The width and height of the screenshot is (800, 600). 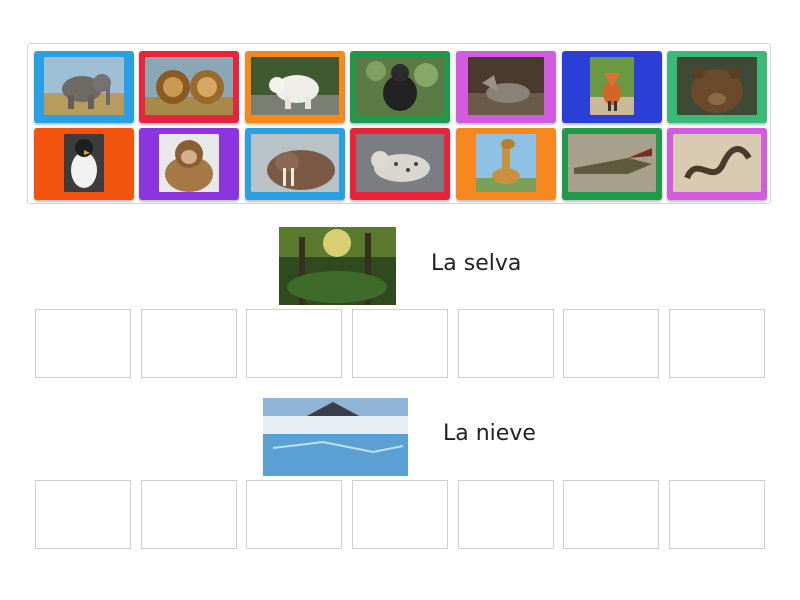 What do you see at coordinates (337, 266) in the screenshot?
I see `jungle-image` at bounding box center [337, 266].